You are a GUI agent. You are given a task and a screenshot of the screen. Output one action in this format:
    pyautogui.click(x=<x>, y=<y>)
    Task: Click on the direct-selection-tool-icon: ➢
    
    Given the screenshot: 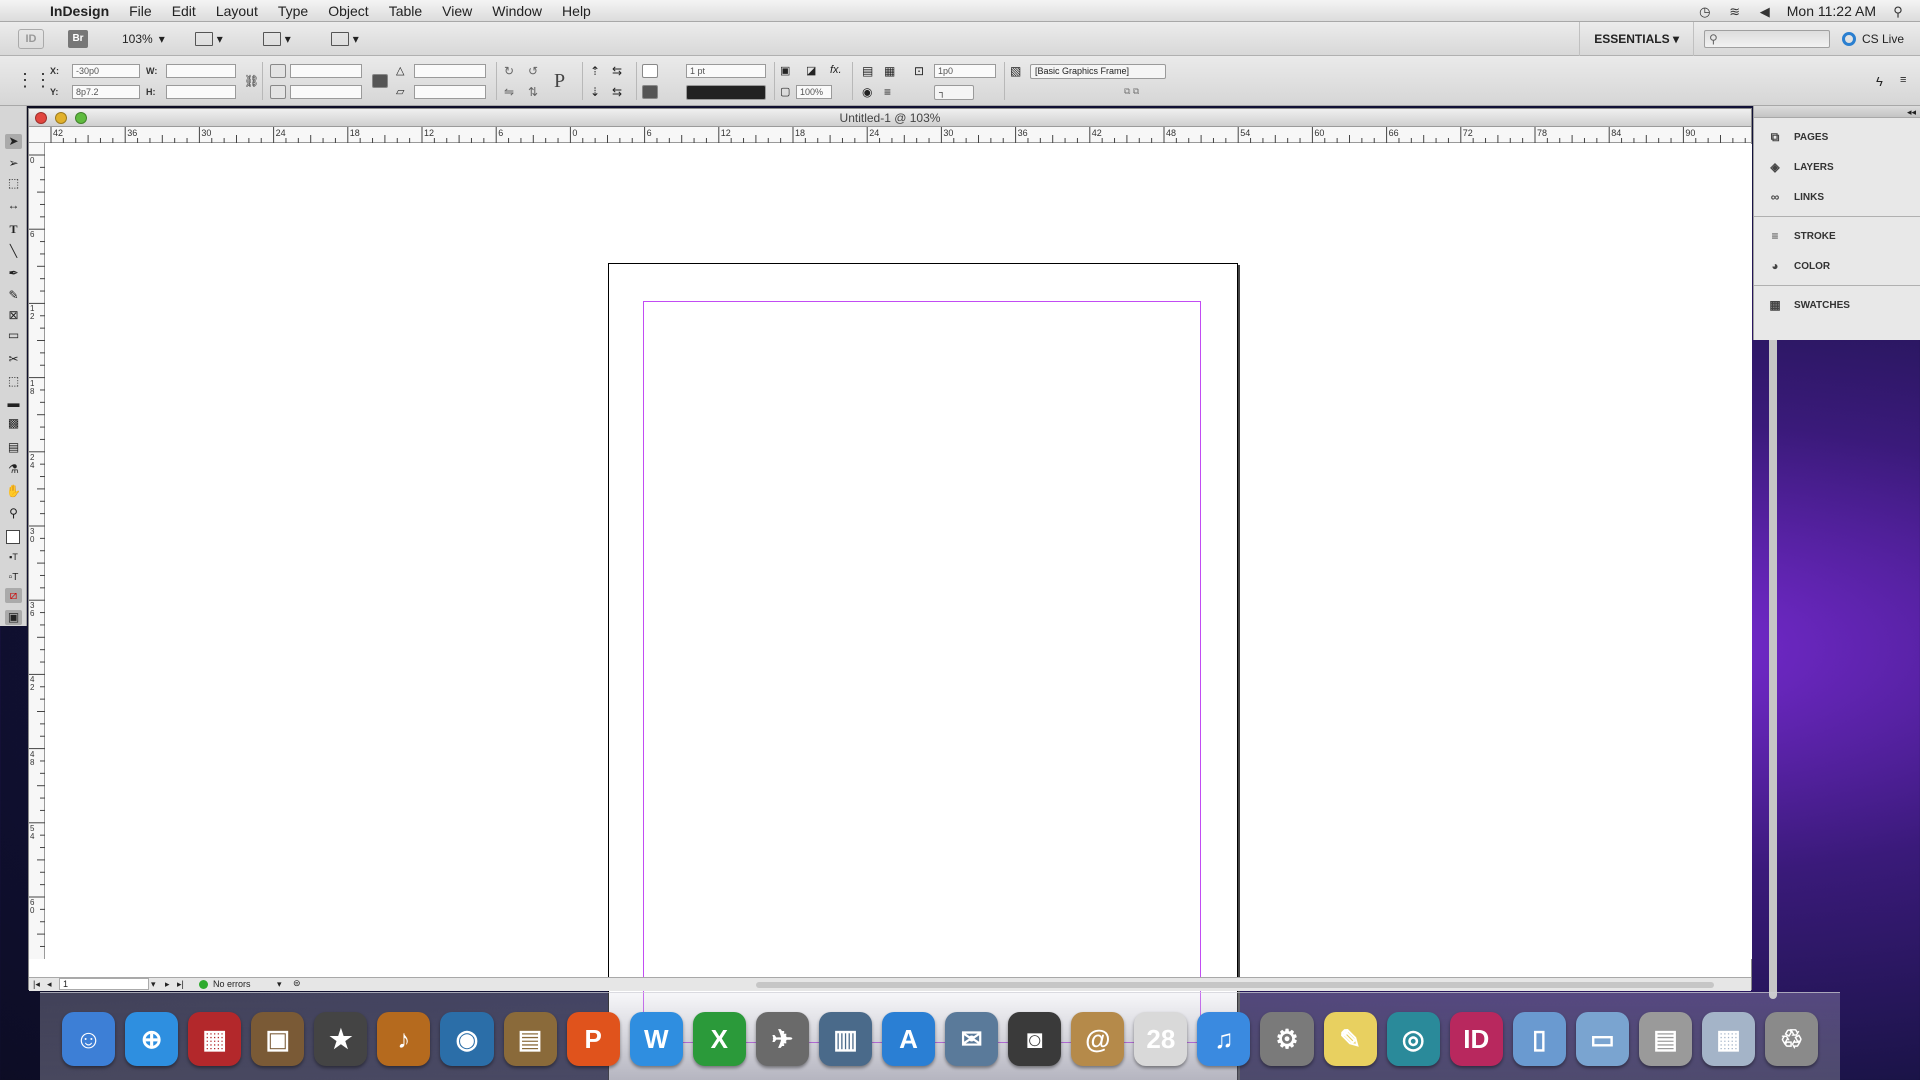 What is the action you would take?
    pyautogui.click(x=13, y=163)
    